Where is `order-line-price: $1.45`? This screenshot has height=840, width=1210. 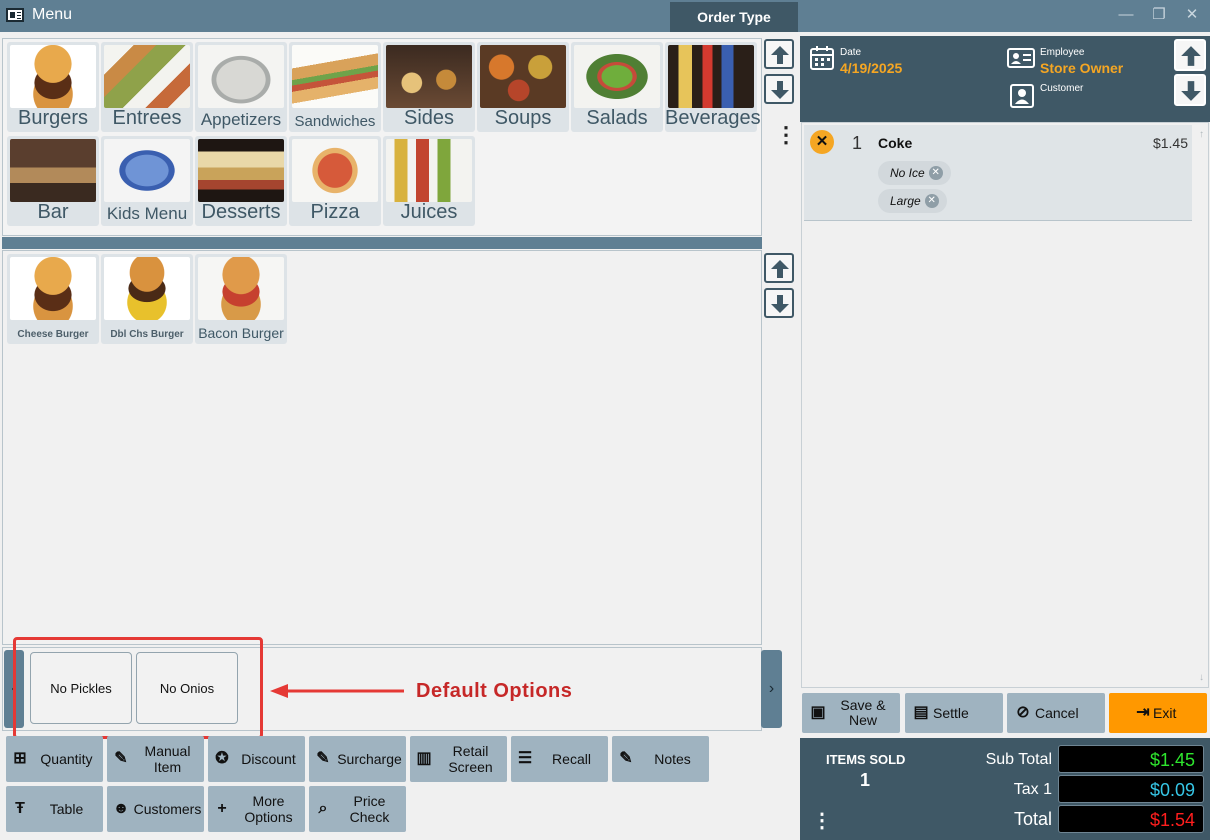
order-line-price: $1.45 is located at coordinates (1170, 143).